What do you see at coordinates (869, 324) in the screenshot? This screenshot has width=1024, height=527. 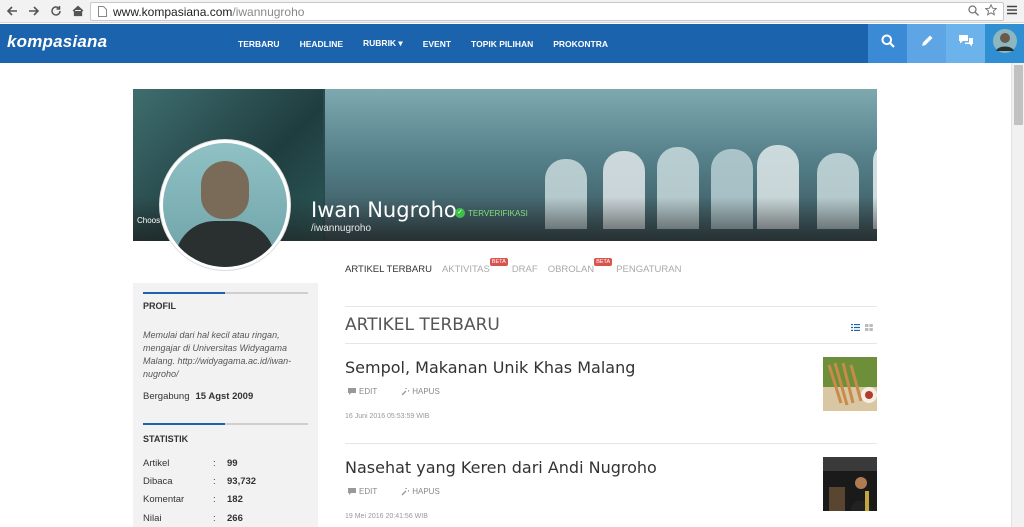 I see `grid-view-icon` at bounding box center [869, 324].